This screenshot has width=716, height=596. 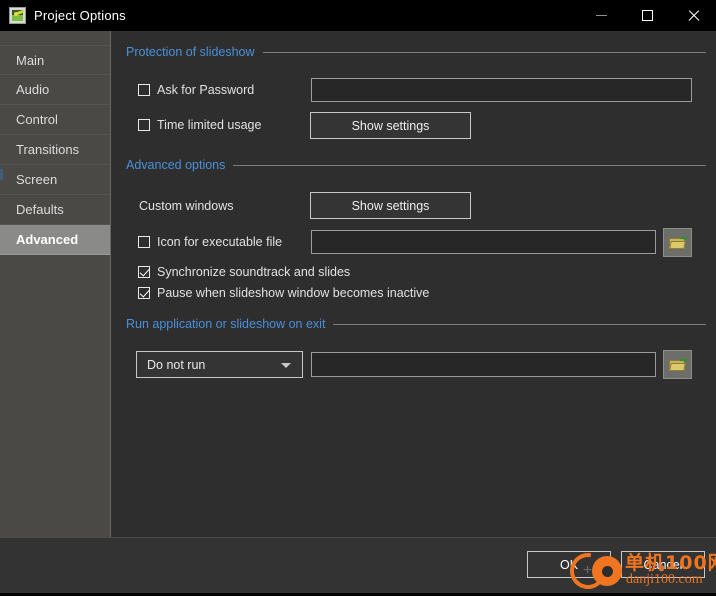 I want to click on run-on-exit-mode-select: Do not run, so click(x=219, y=364).